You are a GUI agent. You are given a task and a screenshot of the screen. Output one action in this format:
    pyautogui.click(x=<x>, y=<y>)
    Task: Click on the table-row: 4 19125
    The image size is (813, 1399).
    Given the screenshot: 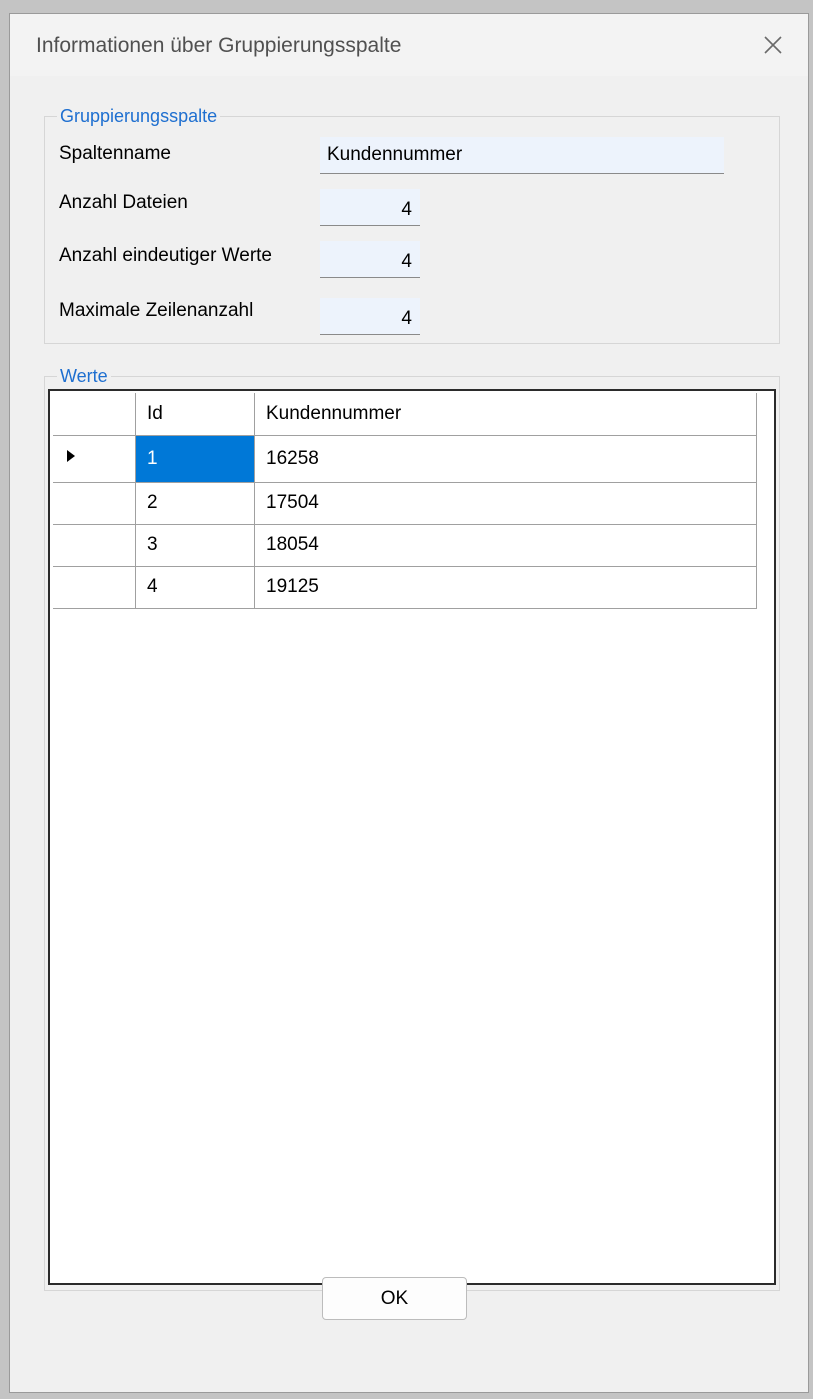 What is the action you would take?
    pyautogui.click(x=405, y=587)
    